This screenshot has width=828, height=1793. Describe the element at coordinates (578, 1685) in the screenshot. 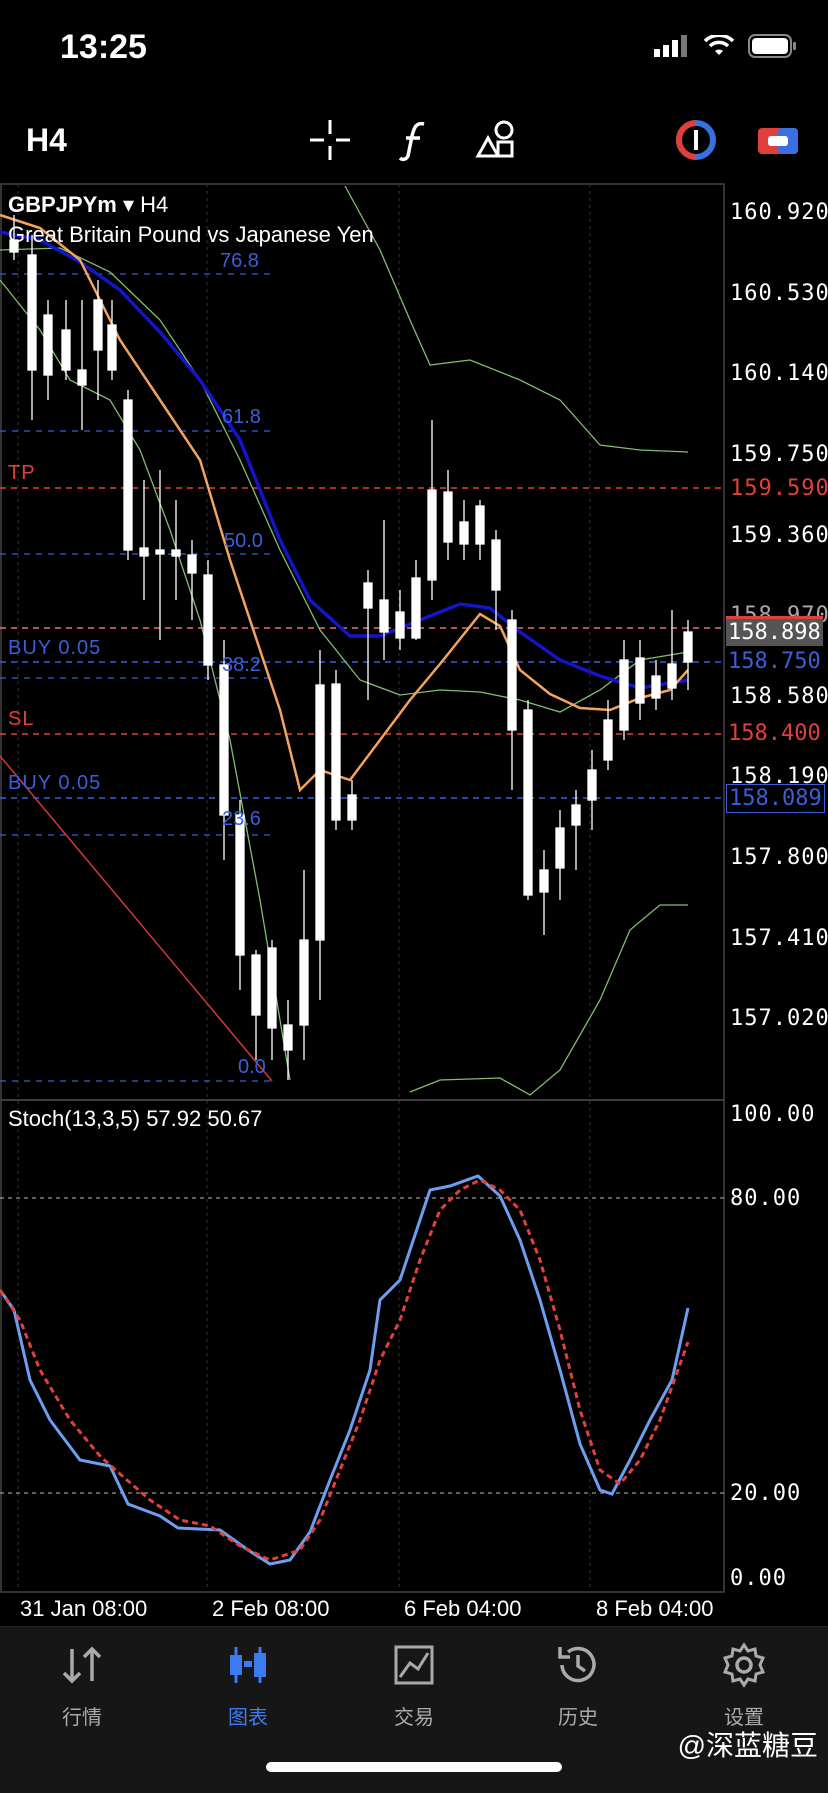

I see `tab-history: 历史` at that location.